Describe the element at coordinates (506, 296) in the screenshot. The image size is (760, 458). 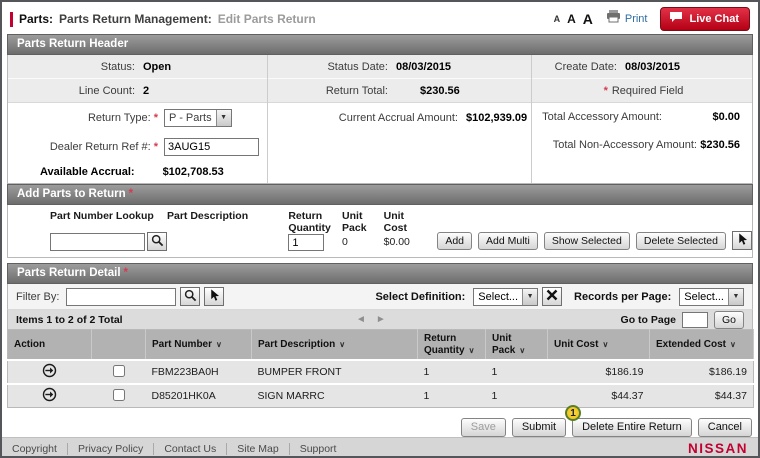
I see `select-definition-select: Select... ▼` at that location.